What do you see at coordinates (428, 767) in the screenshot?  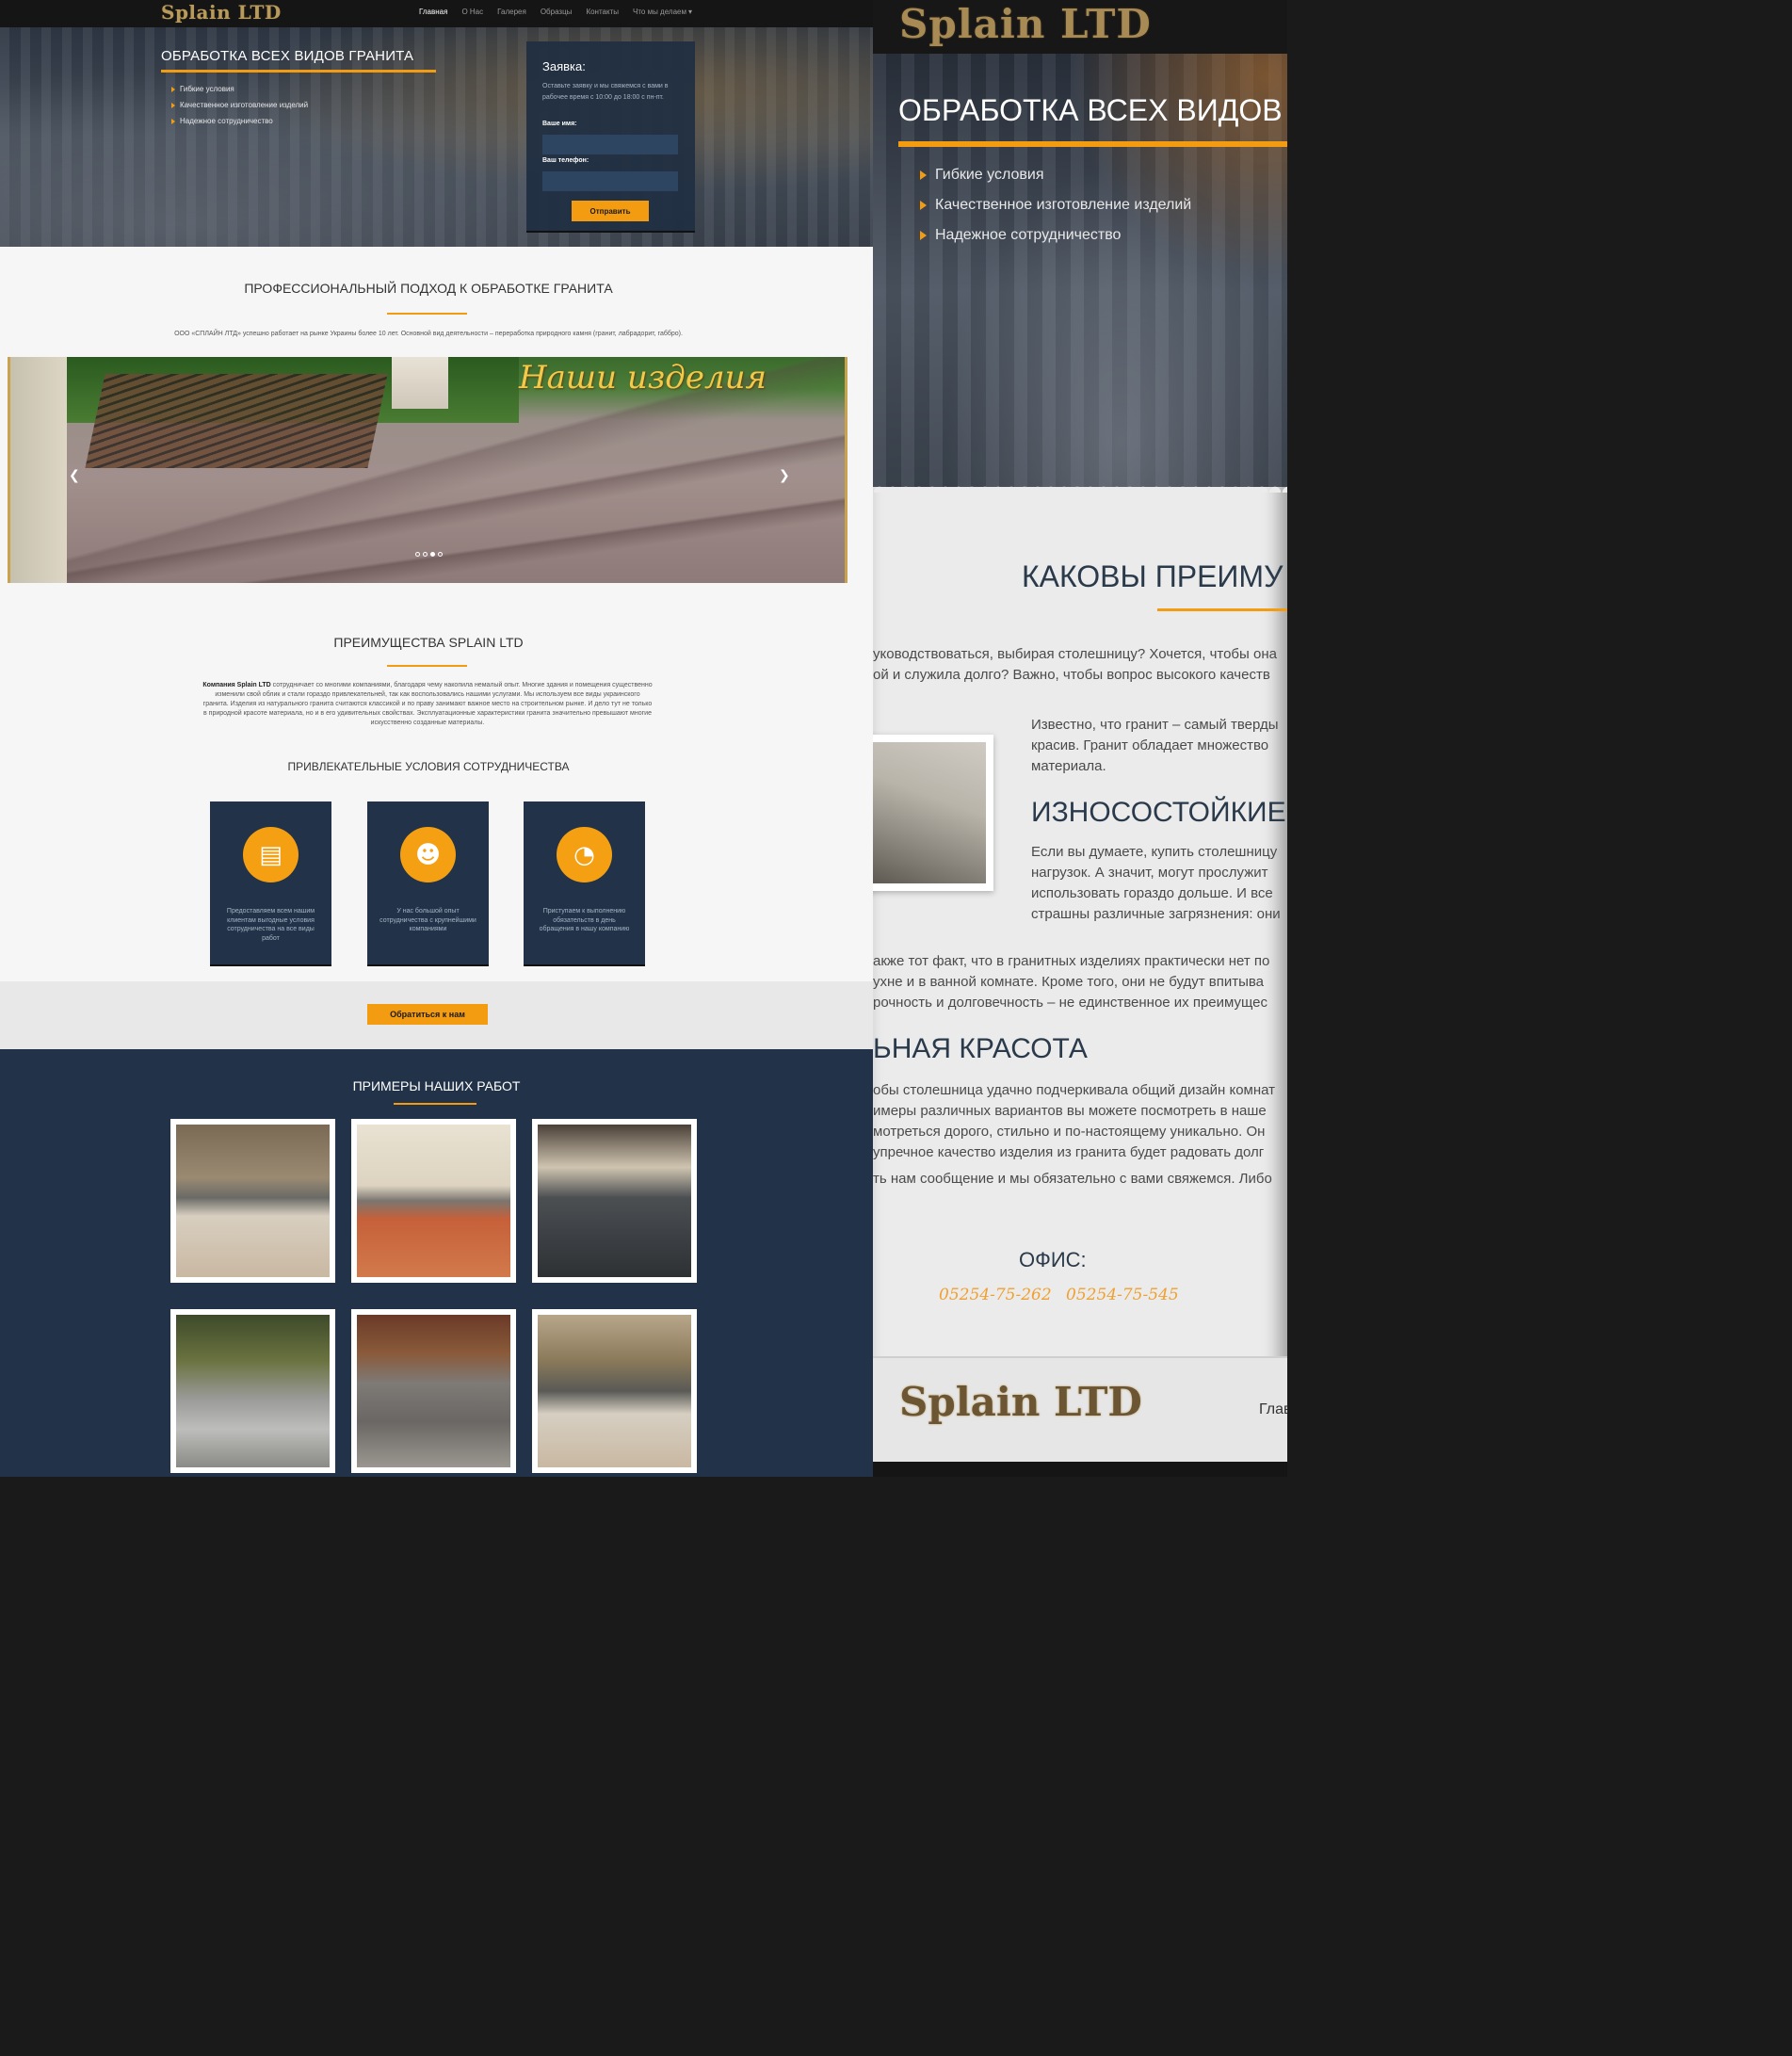 I see `cooperation-title: ПРИВЛЕКАТЕЛЬНЫЕ УСЛОВИЯ СОТРУДНИЧЕСТВА` at bounding box center [428, 767].